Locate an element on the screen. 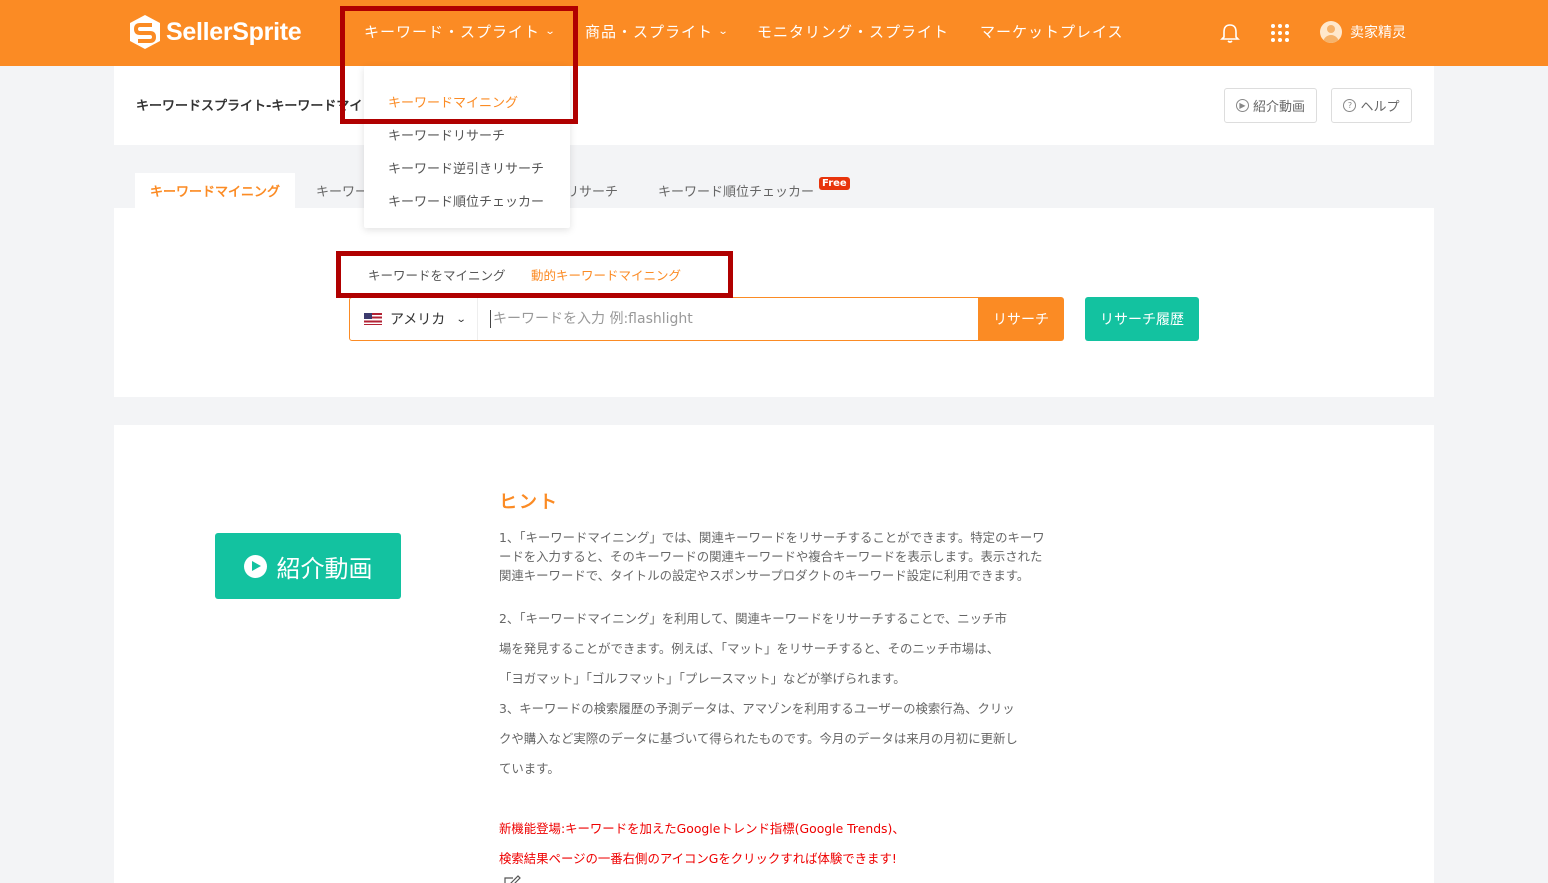  nav-marketplace: マーケットプレイス is located at coordinates (1052, 31).